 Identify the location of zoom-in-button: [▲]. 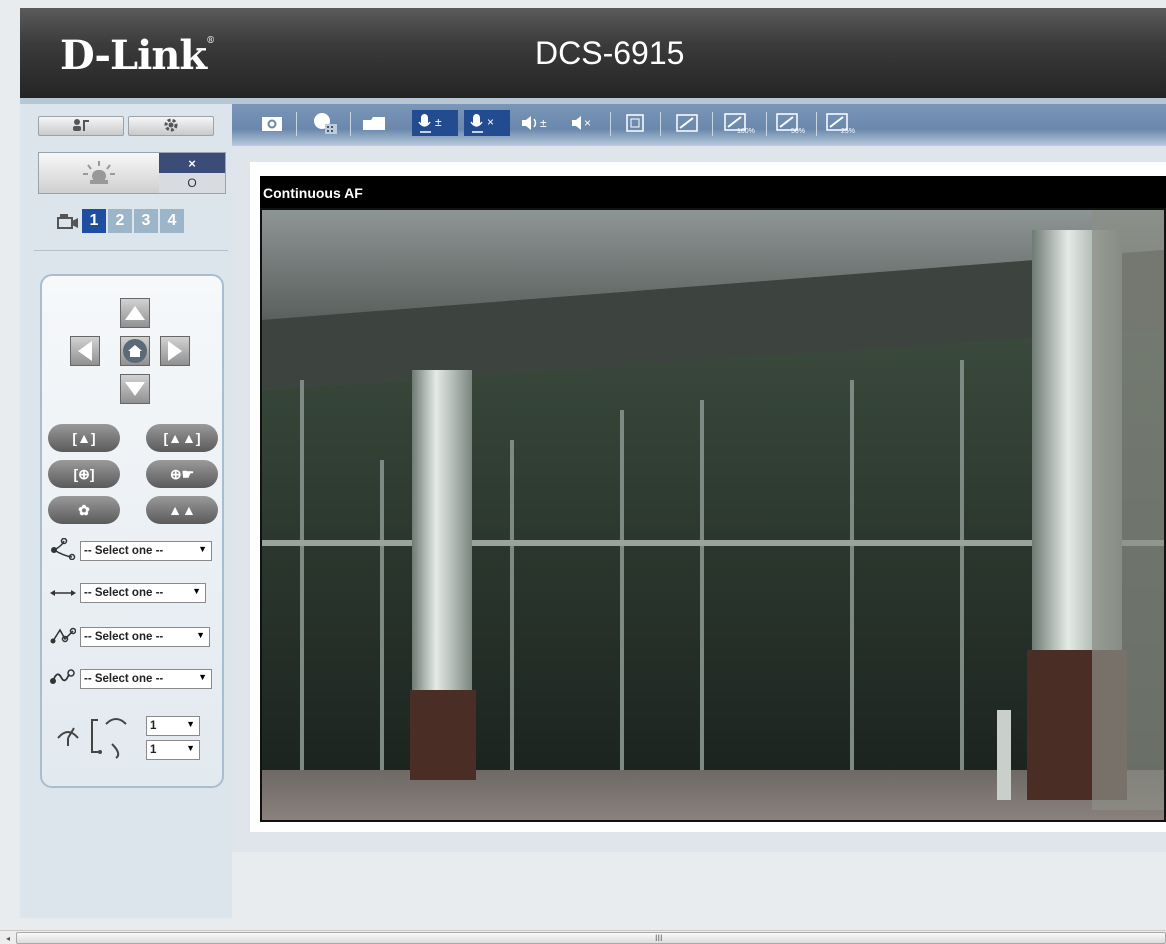
(84, 438).